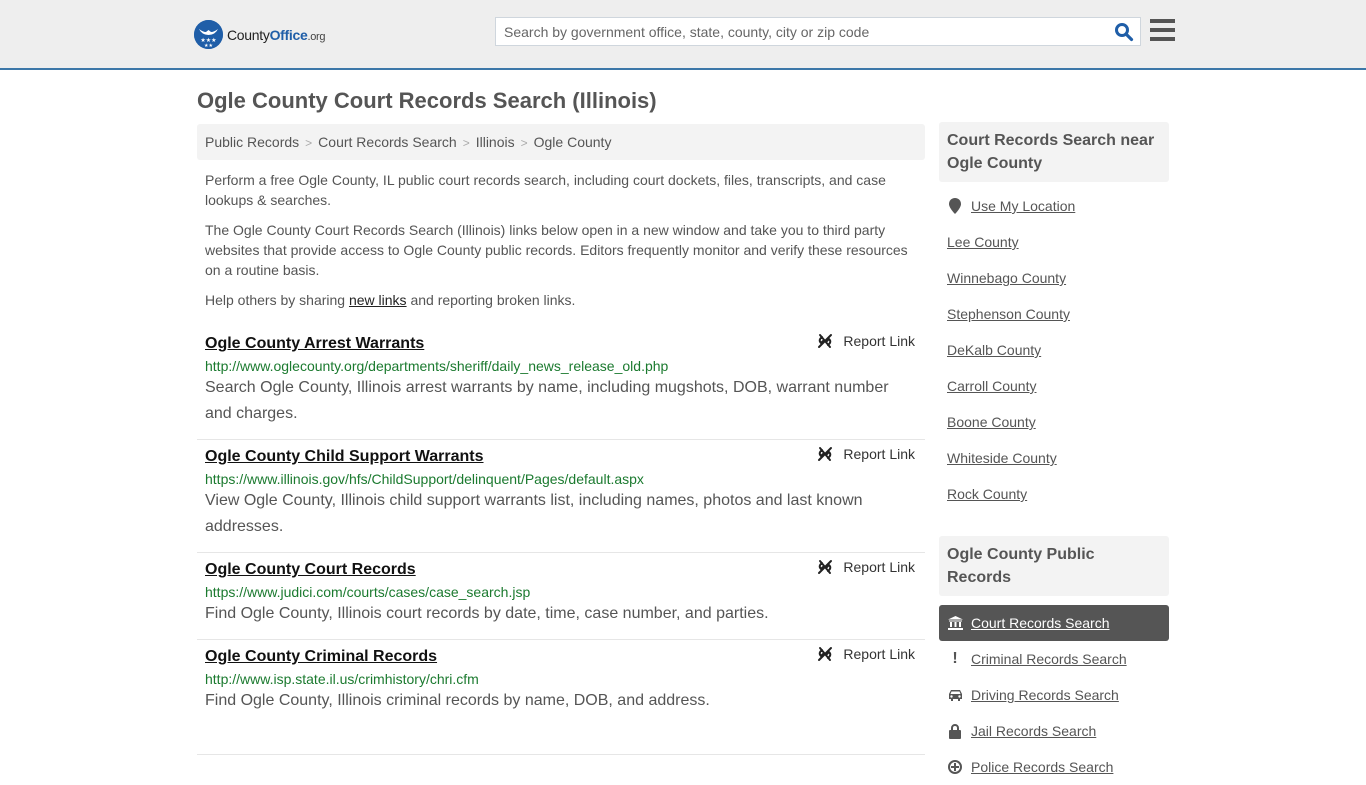  What do you see at coordinates (252, 142) in the screenshot?
I see `breadcrumb-public-records: Public Records` at bounding box center [252, 142].